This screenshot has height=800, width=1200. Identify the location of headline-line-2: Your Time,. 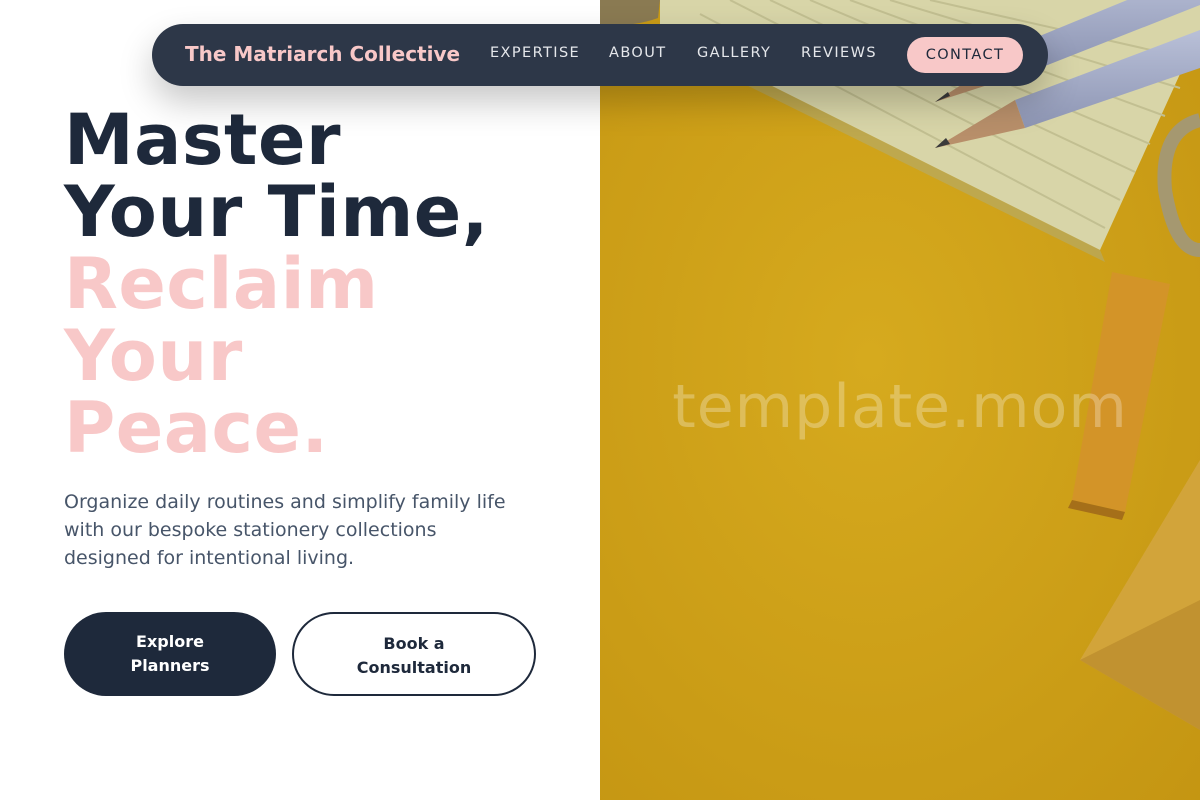
(276, 212).